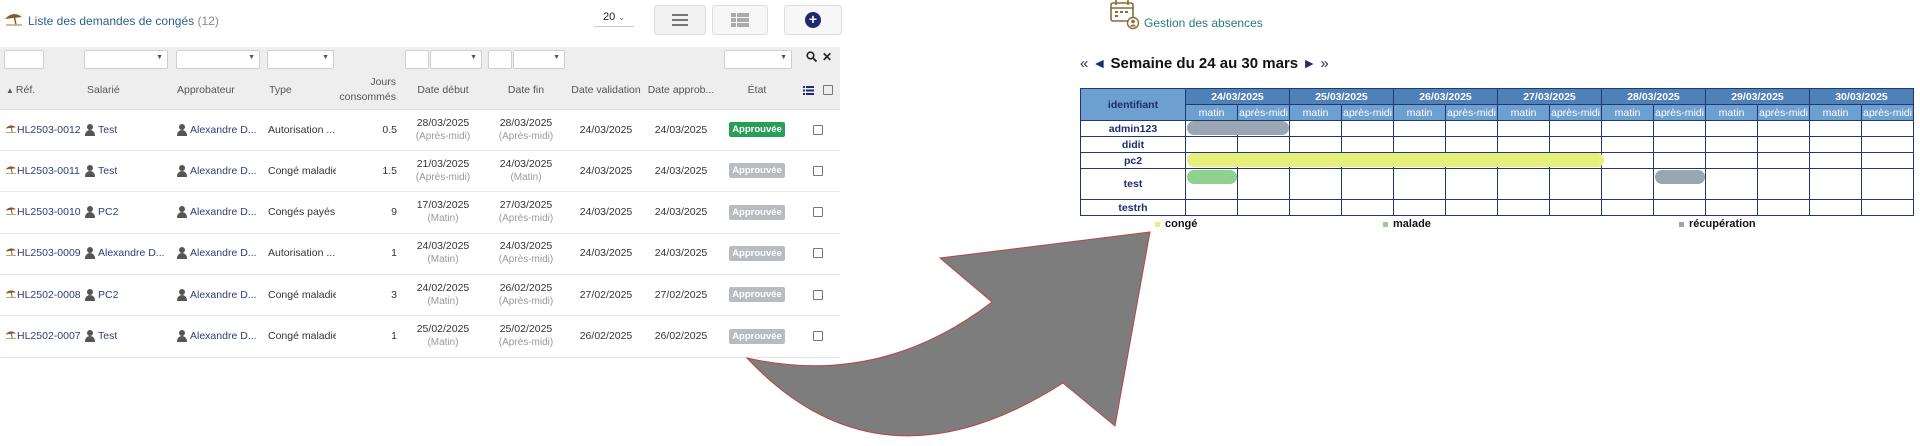  I want to click on ref-link: HL2503-0010, so click(49, 212).